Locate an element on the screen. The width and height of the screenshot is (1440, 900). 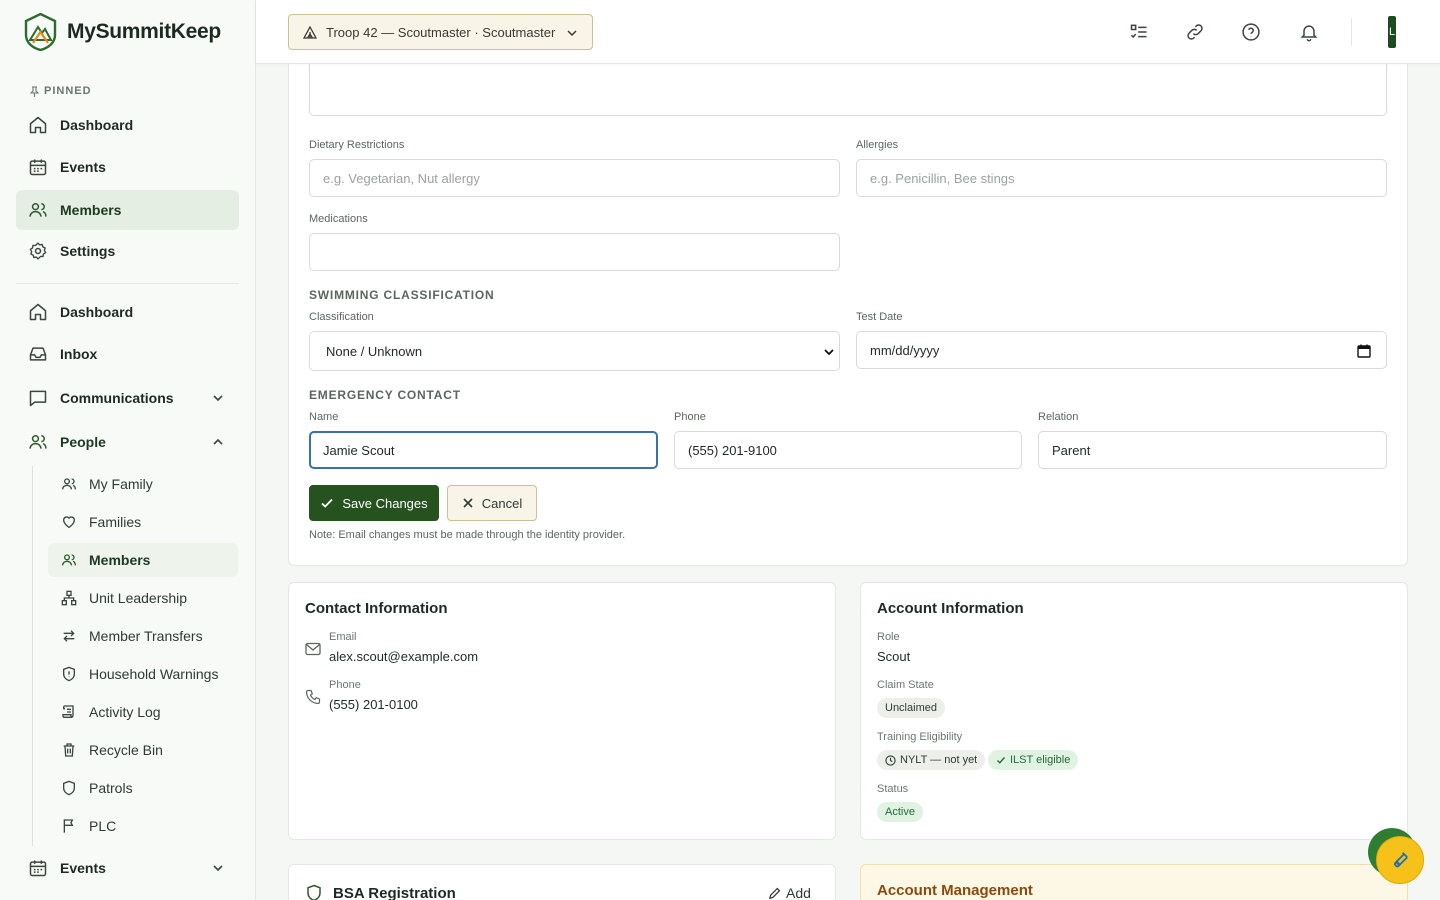
shield-icon is located at coordinates (314, 892).